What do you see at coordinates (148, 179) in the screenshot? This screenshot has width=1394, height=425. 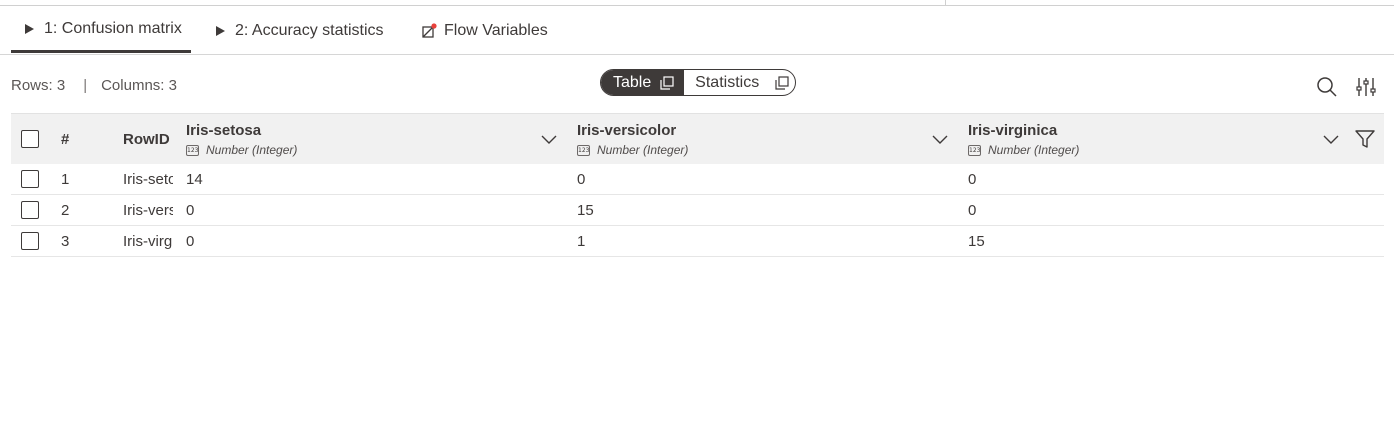 I see `row-id: Iris-setosa` at bounding box center [148, 179].